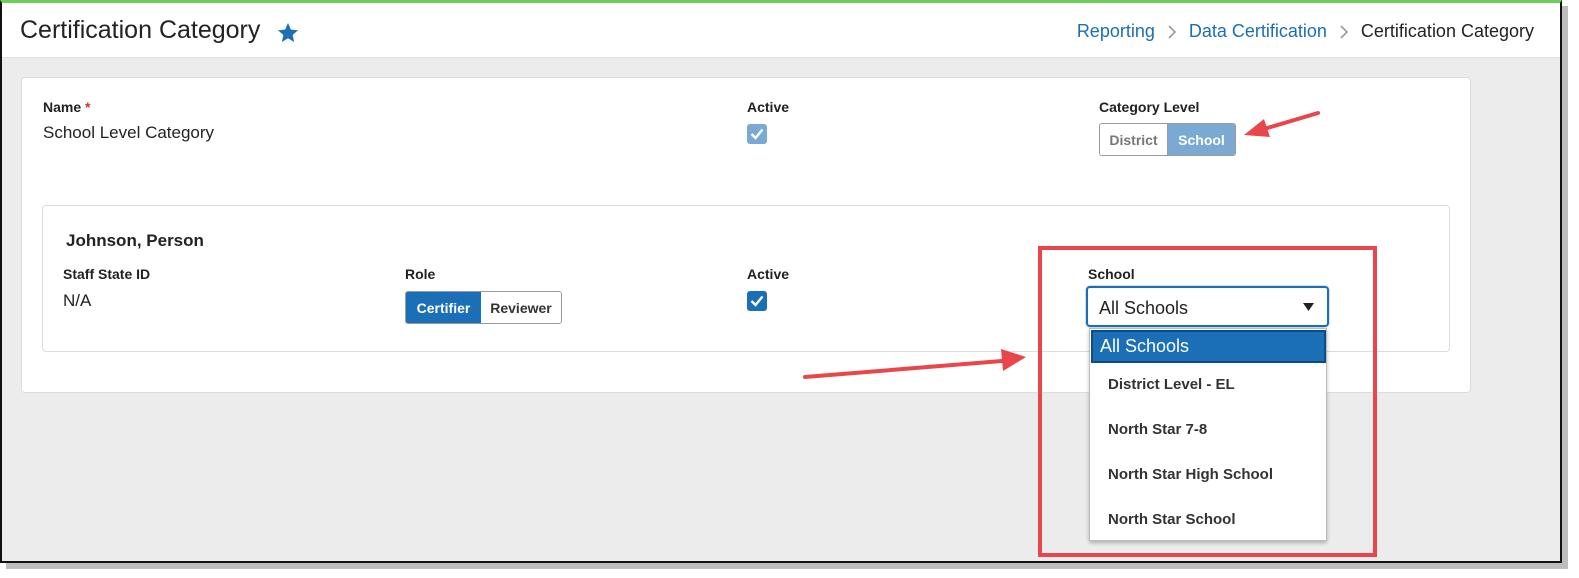 This screenshot has width=1579, height=578. What do you see at coordinates (443, 307) in the screenshot?
I see `role-certifier-button: Certifier` at bounding box center [443, 307].